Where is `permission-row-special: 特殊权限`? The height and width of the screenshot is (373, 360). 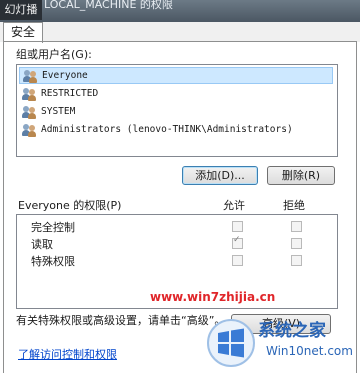
permission-row-special: 特殊权限 is located at coordinates (177, 260).